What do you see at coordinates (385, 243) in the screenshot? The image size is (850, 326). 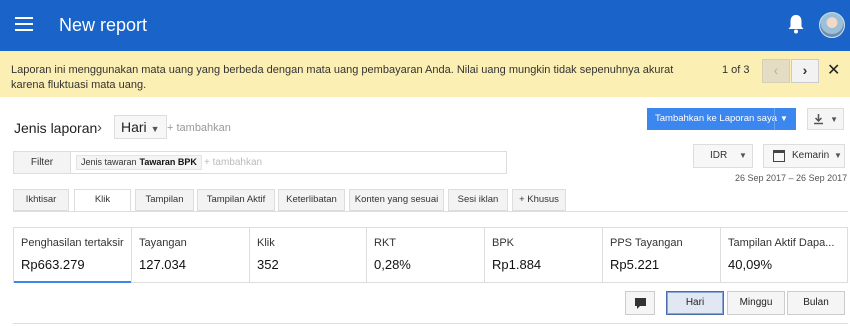 I see `metric-label: RKT` at bounding box center [385, 243].